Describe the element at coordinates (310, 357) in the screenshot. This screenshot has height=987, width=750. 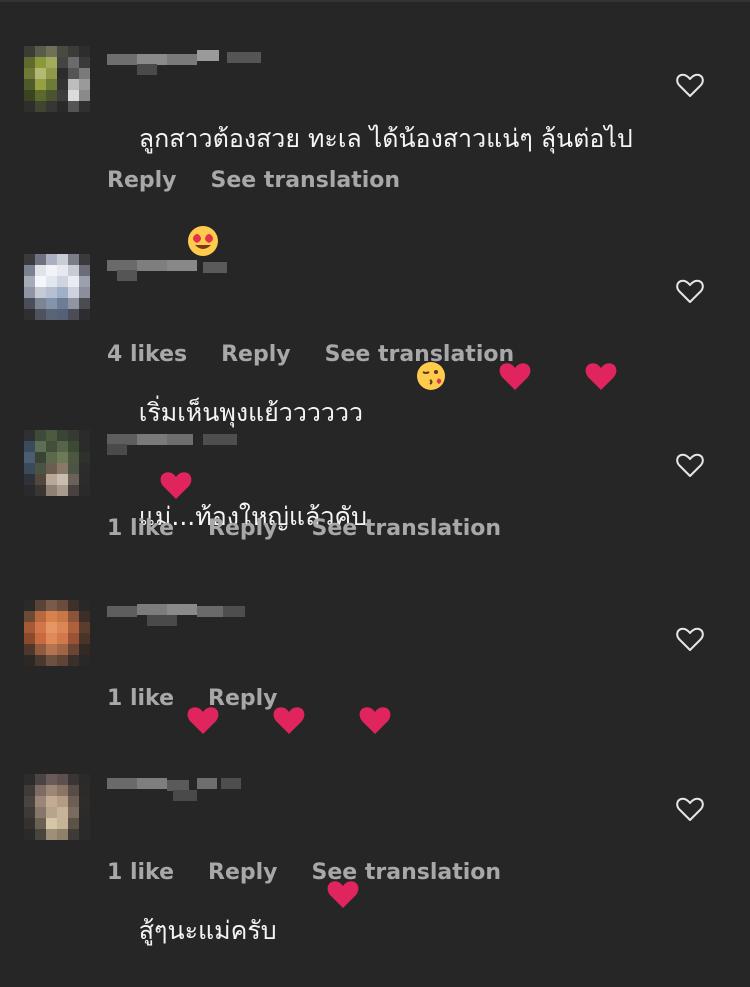
I see `comment-actions: 4 likes Reply See translation` at that location.